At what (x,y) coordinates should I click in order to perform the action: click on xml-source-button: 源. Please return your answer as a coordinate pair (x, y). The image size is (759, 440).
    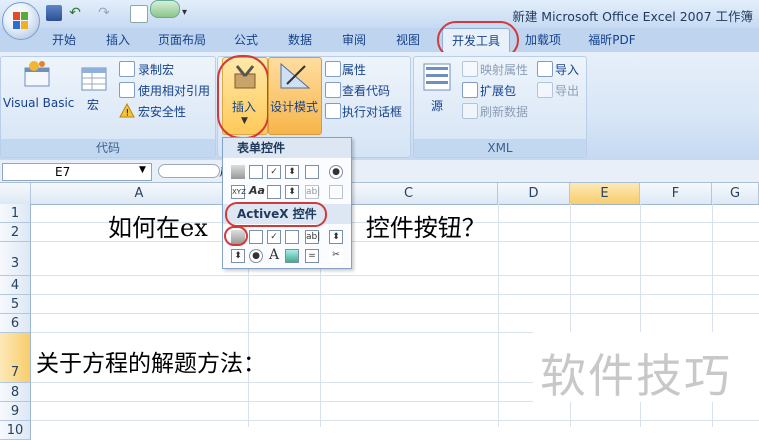
    Looking at the image, I should click on (437, 105).